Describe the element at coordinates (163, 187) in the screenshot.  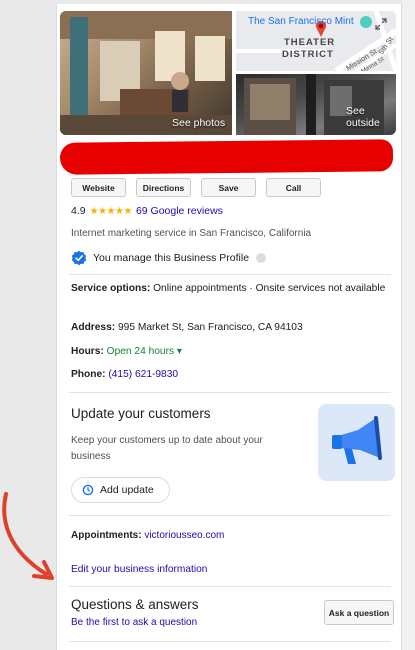
I see `directions-button: Directions` at that location.